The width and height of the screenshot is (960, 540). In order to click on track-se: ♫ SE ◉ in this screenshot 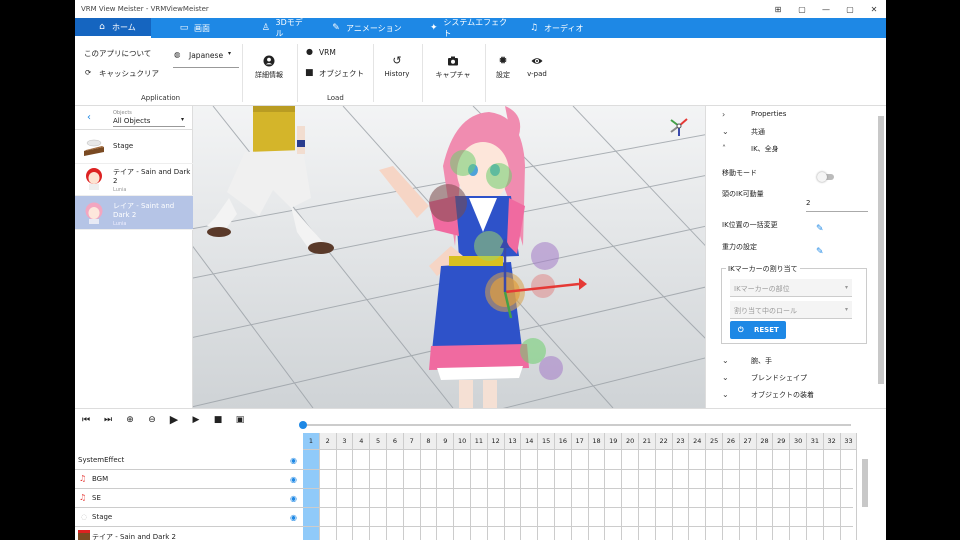, I will do `click(189, 498)`.